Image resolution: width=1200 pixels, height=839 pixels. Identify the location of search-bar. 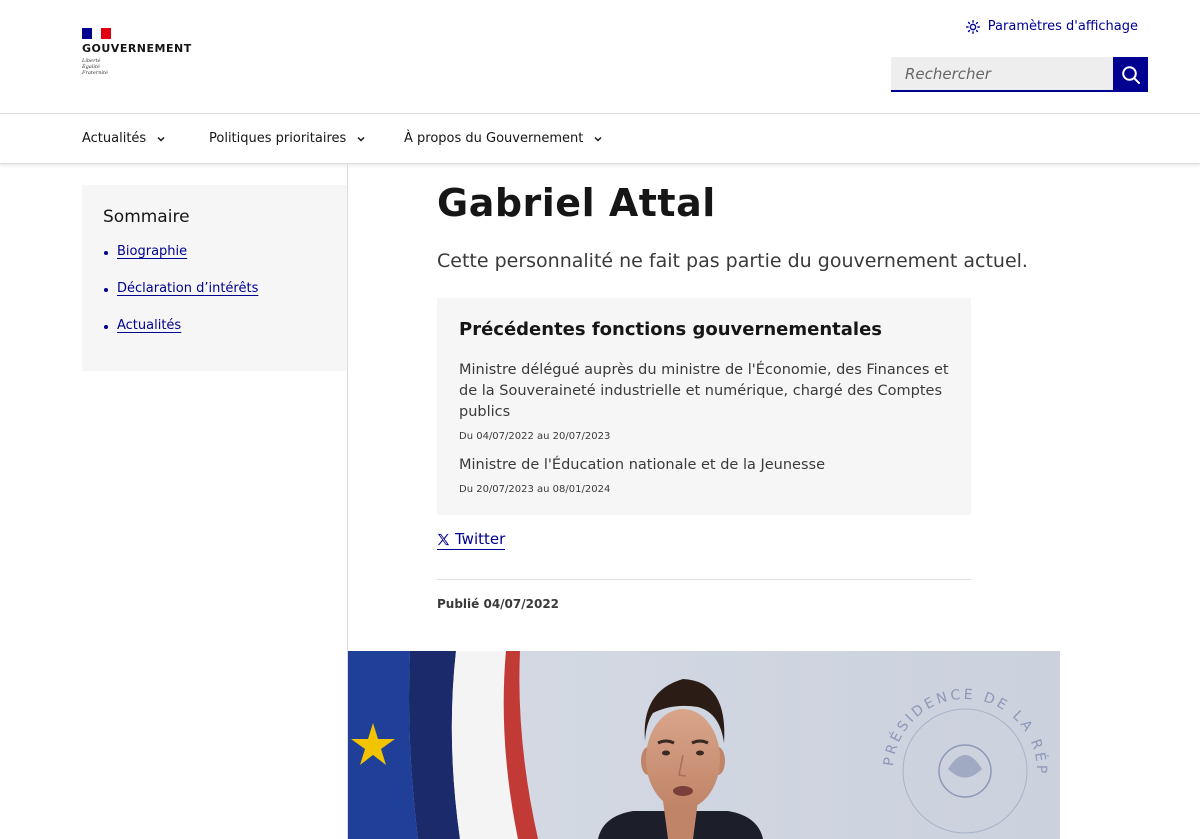
(1019, 74).